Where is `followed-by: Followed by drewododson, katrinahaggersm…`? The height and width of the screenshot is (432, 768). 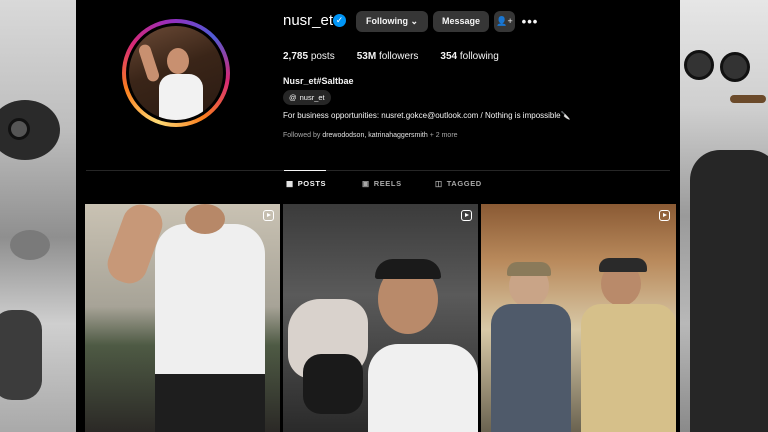
followed-by: Followed by drewododson, katrinahaggersm… is located at coordinates (370, 135).